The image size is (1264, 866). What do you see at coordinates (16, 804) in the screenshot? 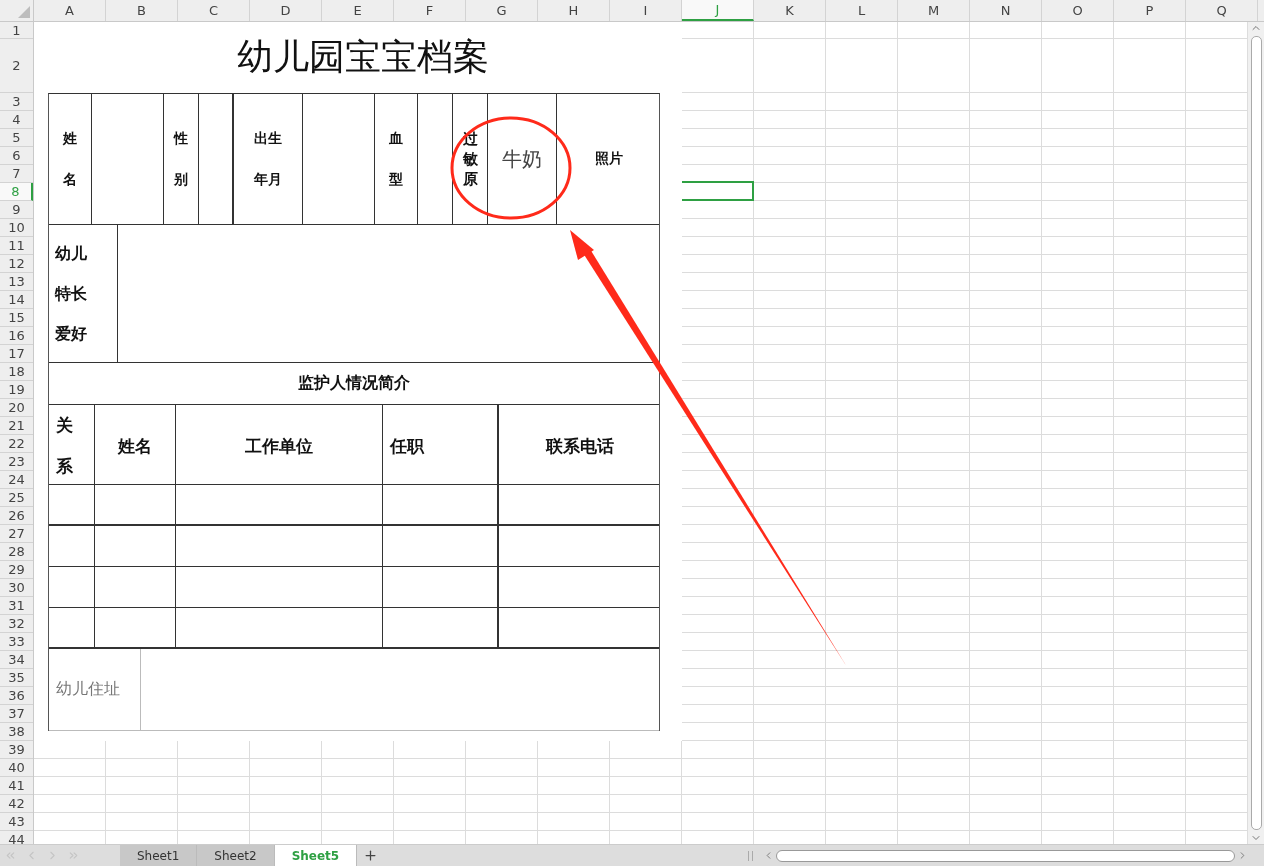
I see `row-header: 42` at bounding box center [16, 804].